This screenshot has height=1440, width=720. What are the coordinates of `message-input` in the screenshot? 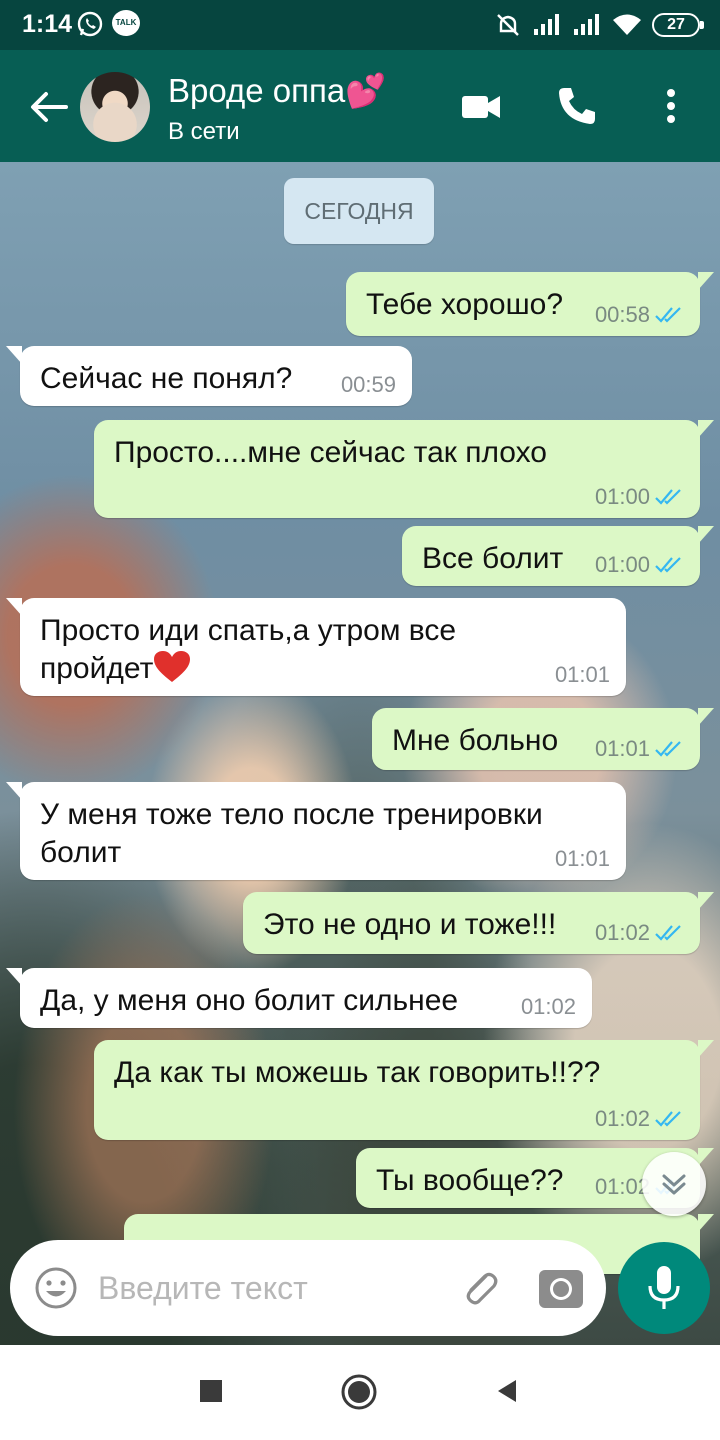 It's located at (263, 1288).